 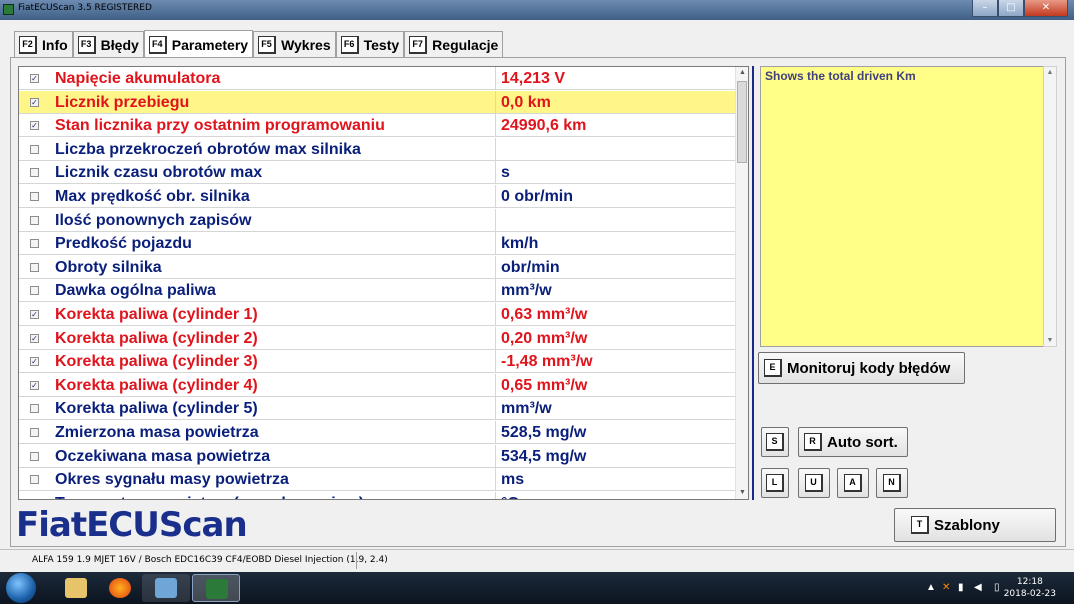 I want to click on taskbar-firefox, so click(x=120, y=588).